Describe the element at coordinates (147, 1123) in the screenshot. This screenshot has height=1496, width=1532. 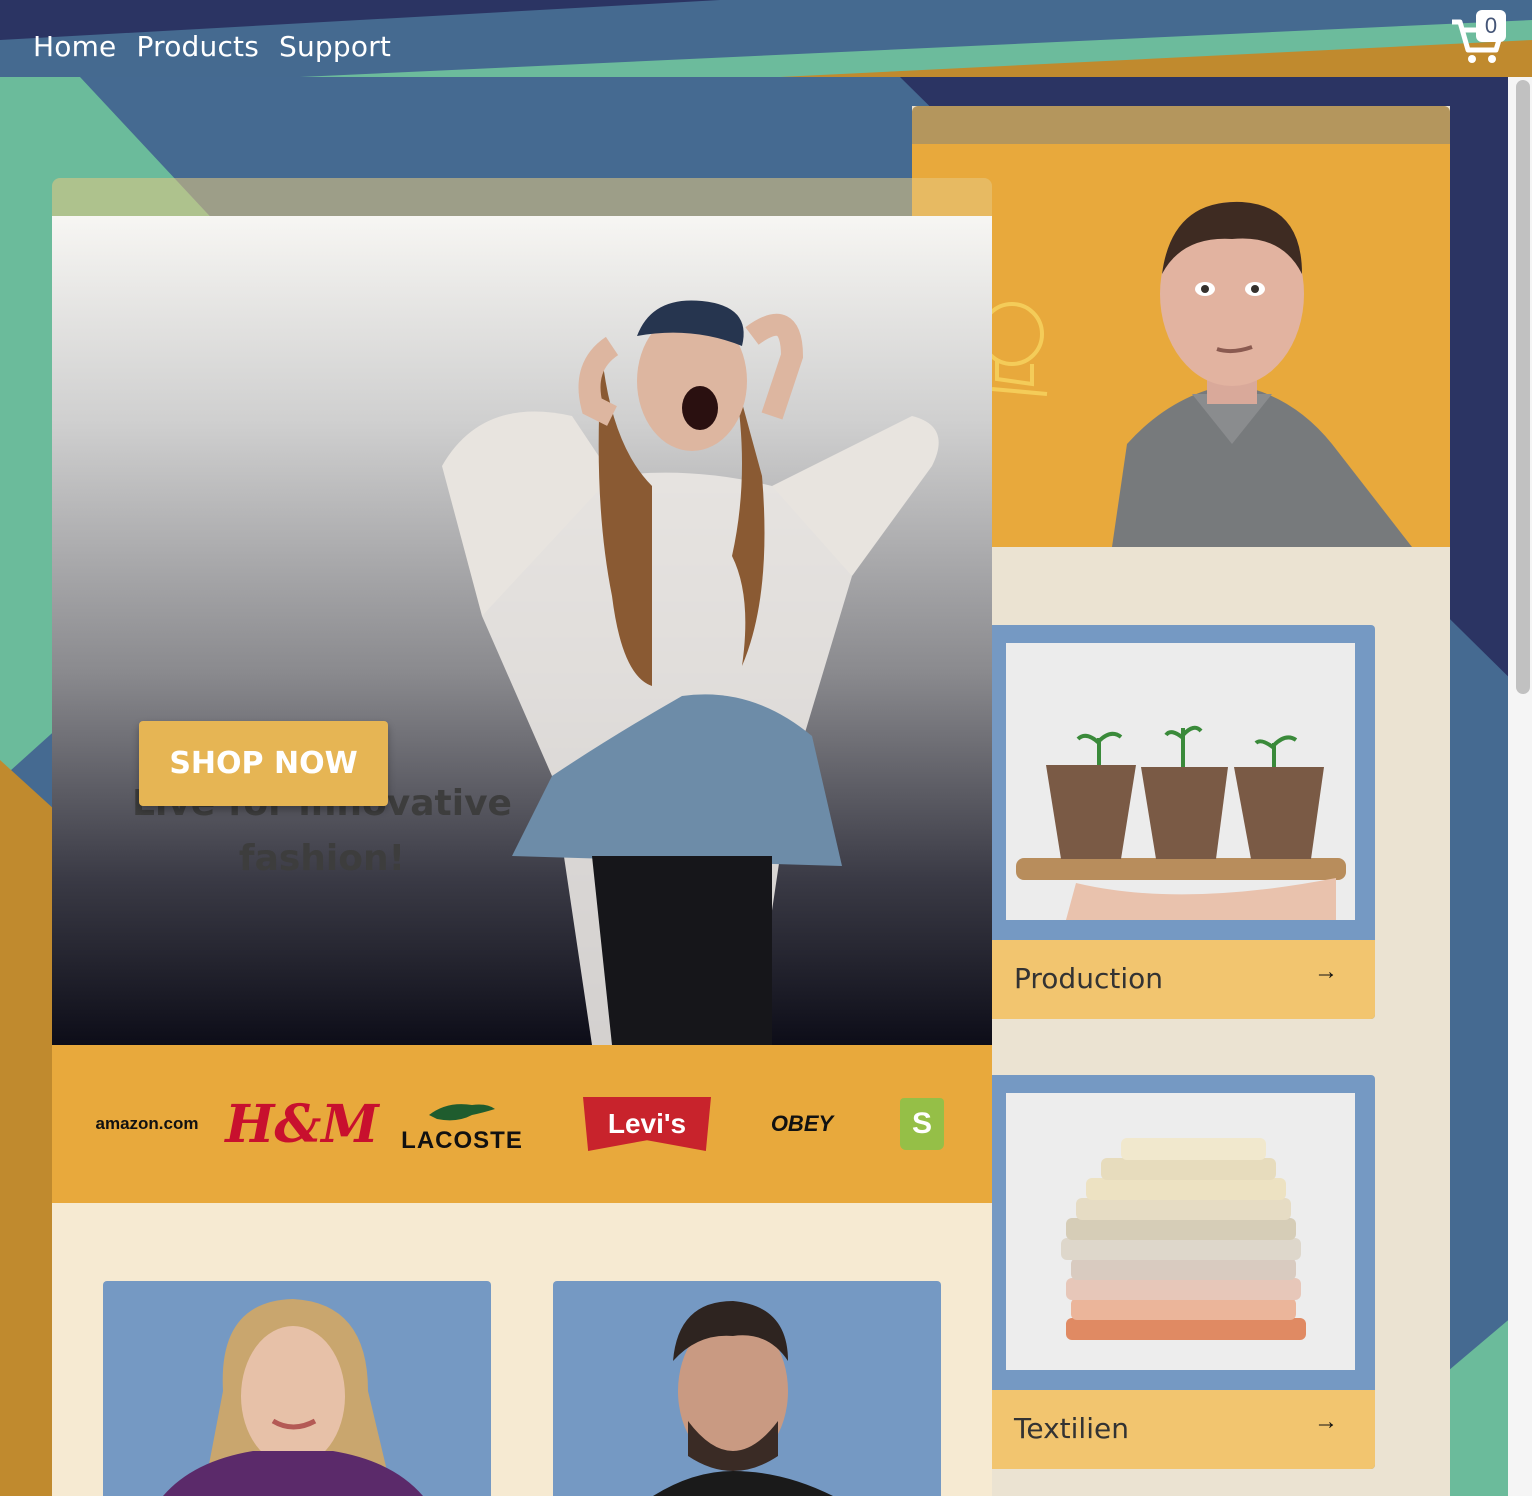
I see `amazon-logo: amazon.com` at that location.